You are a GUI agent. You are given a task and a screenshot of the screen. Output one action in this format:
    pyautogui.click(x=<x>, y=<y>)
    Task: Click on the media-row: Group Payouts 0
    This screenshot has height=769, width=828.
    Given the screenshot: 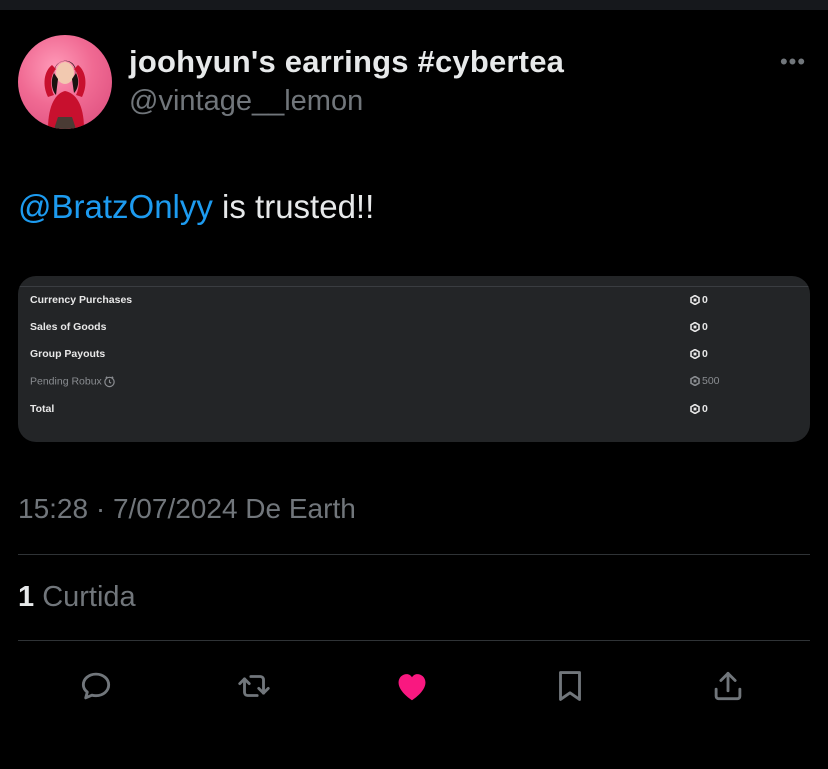 What is the action you would take?
    pyautogui.click(x=414, y=354)
    